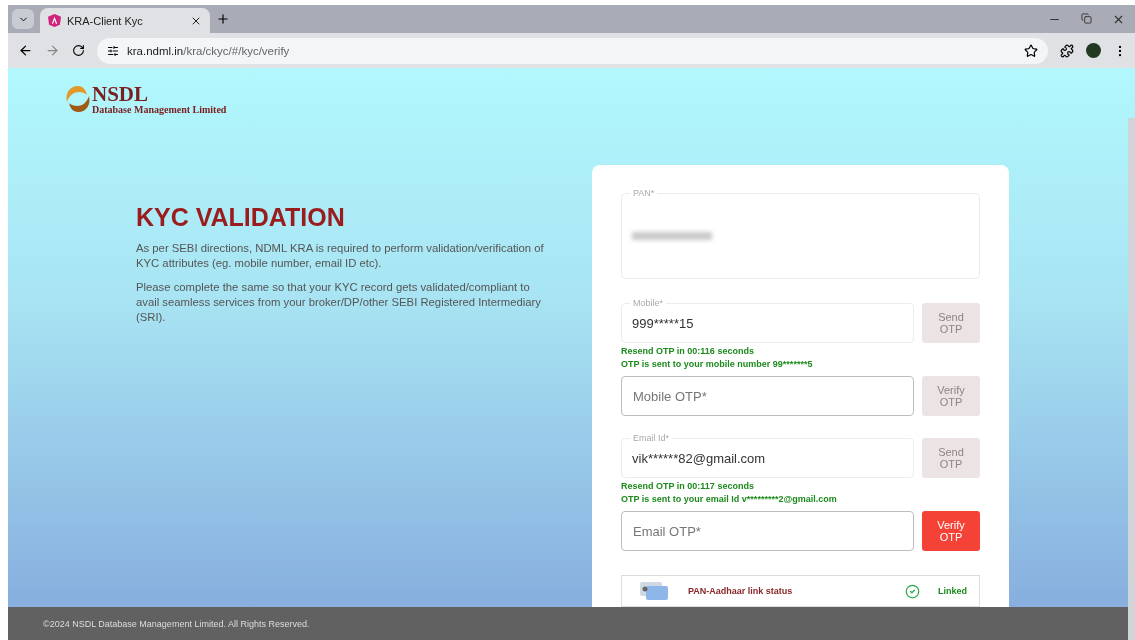 This screenshot has height=640, width=1135. I want to click on site-settings-icon, so click(113, 50).